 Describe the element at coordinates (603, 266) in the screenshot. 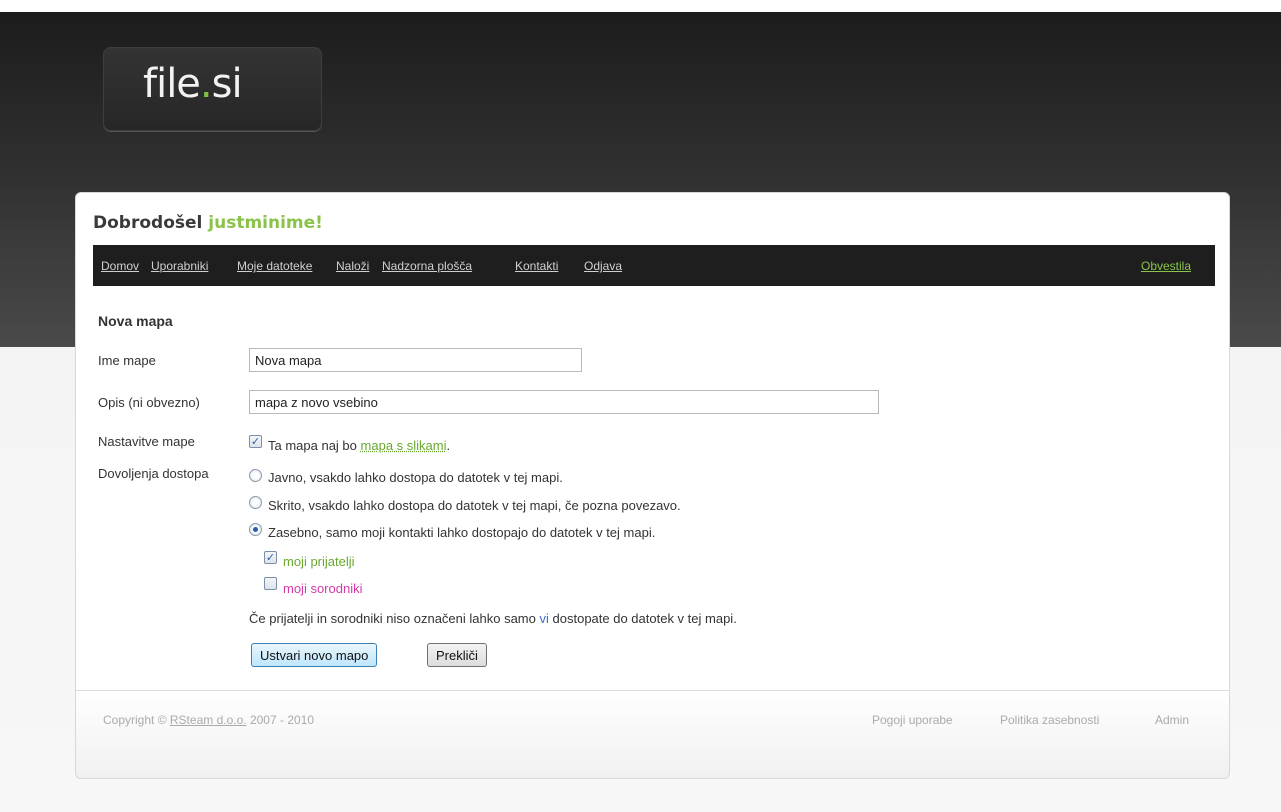

I see `nav-logout: Odjava` at that location.